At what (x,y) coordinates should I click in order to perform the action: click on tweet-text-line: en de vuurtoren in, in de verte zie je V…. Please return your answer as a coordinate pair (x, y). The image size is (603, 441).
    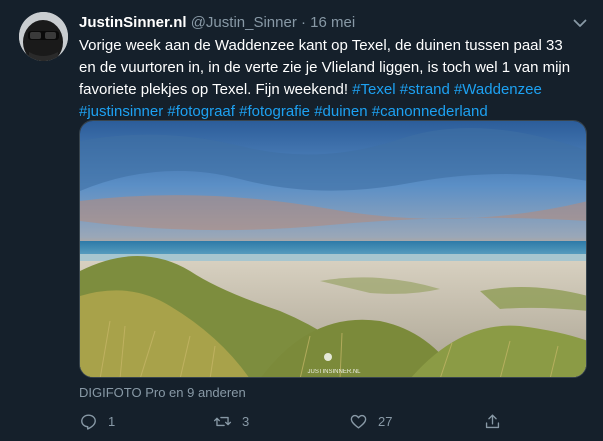
    Looking at the image, I should click on (329, 68).